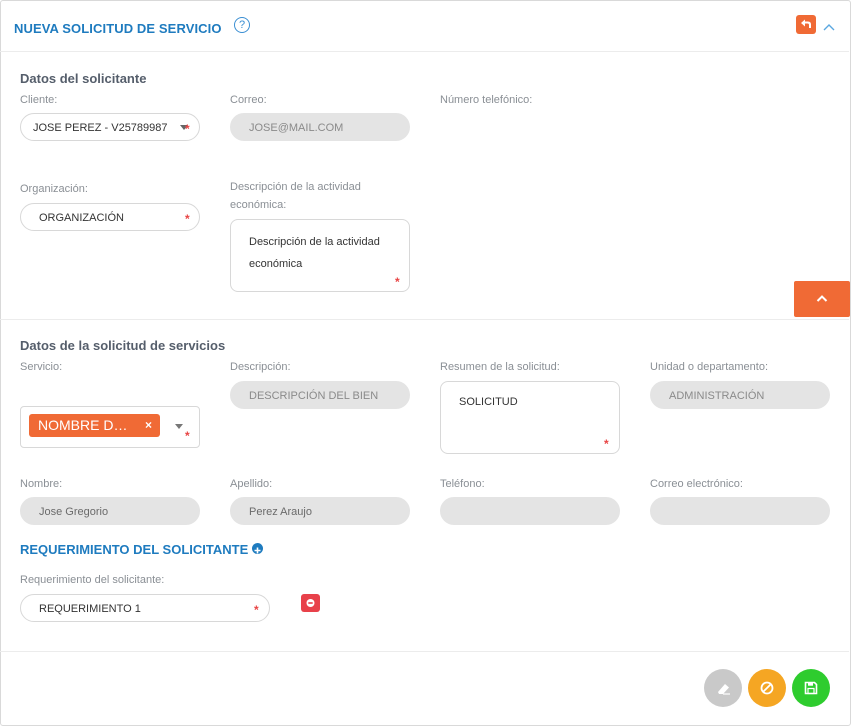 This screenshot has width=851, height=726. I want to click on dropdown-caret-icon, so click(179, 426).